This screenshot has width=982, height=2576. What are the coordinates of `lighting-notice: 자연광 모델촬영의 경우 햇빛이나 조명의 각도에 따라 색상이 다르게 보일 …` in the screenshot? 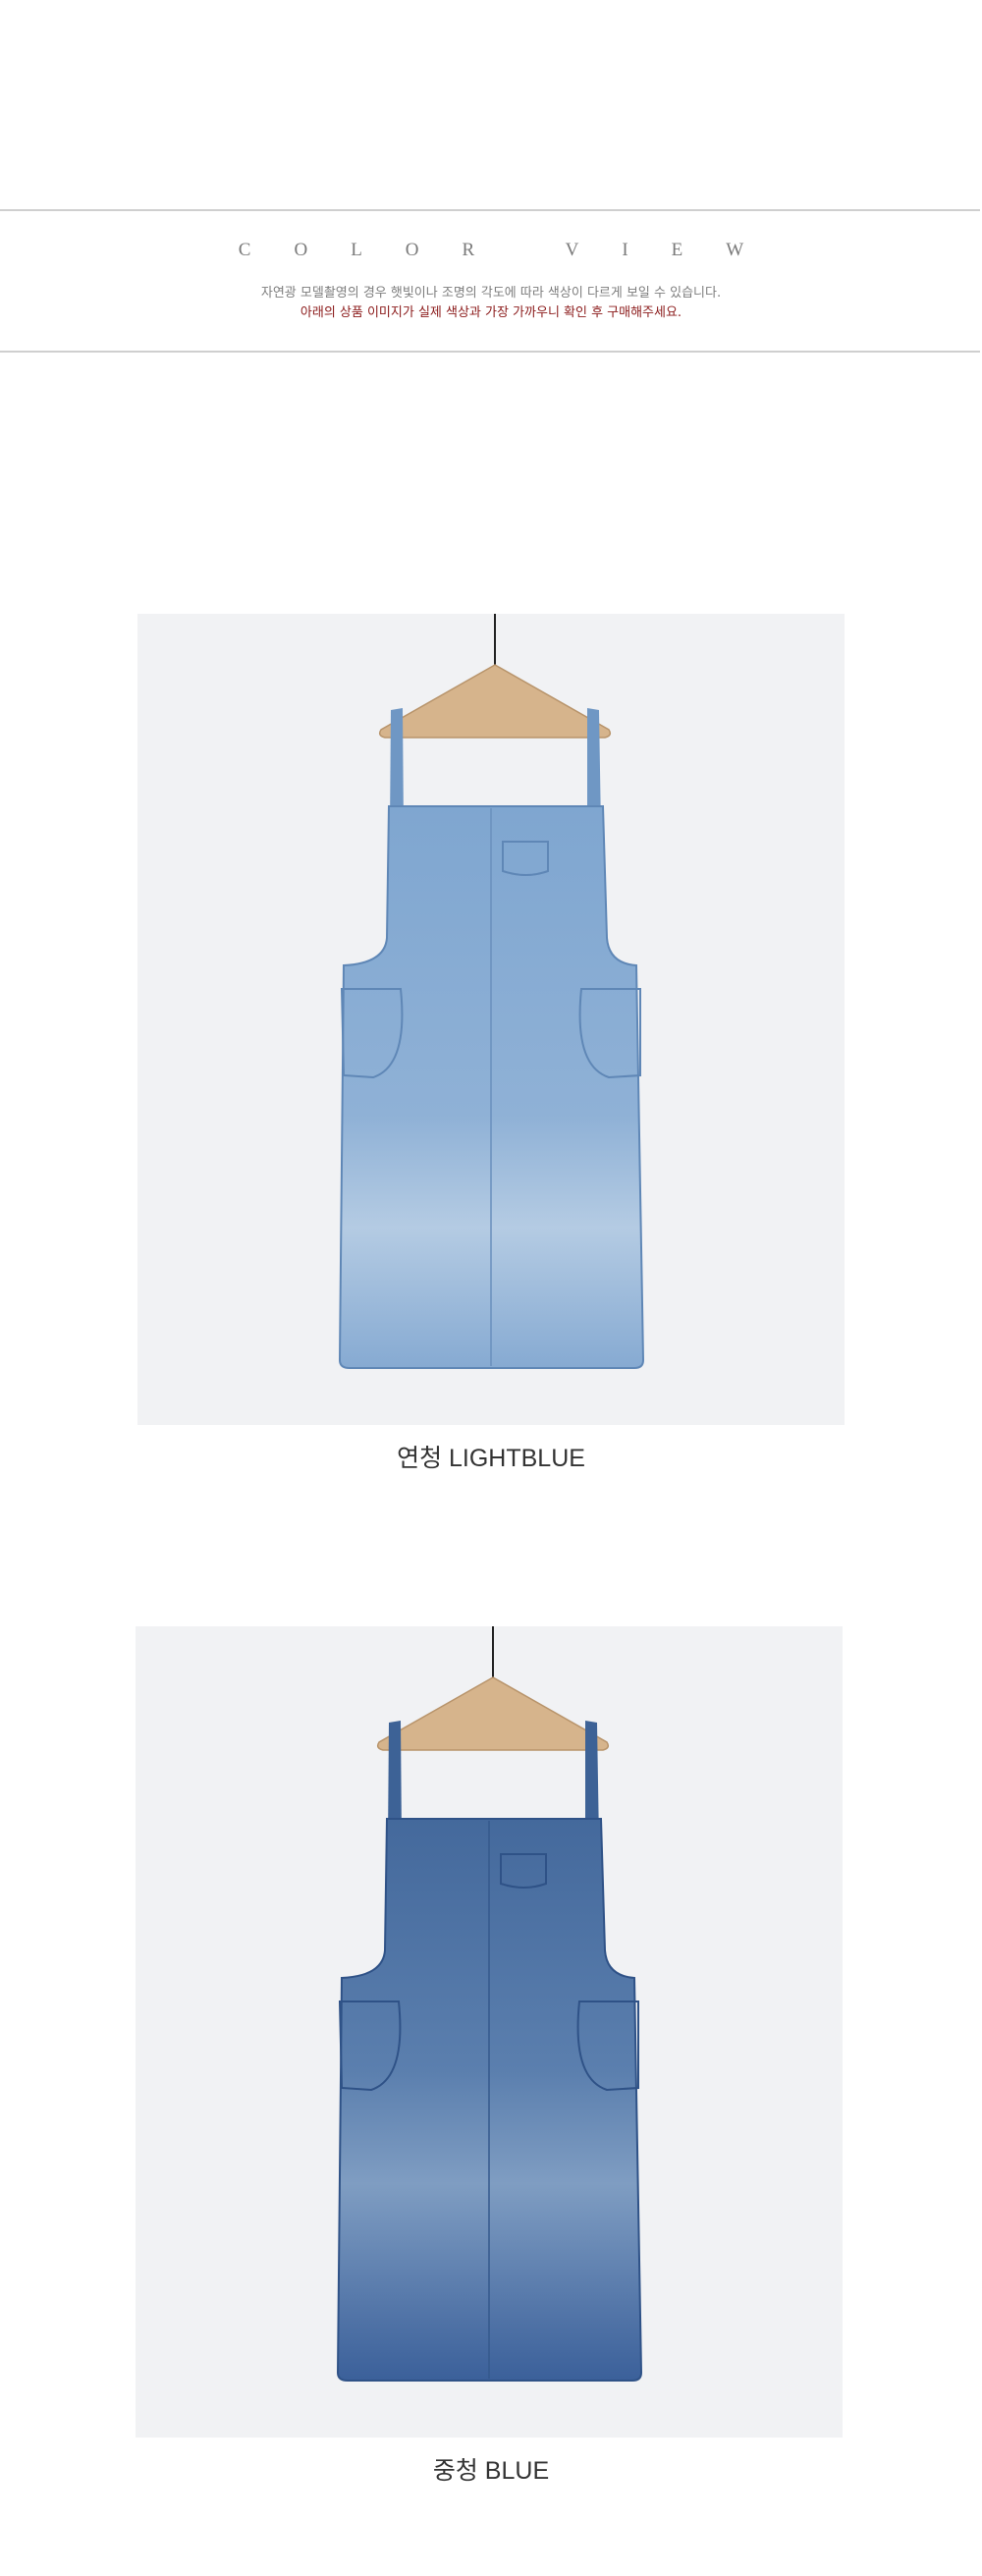 It's located at (491, 293).